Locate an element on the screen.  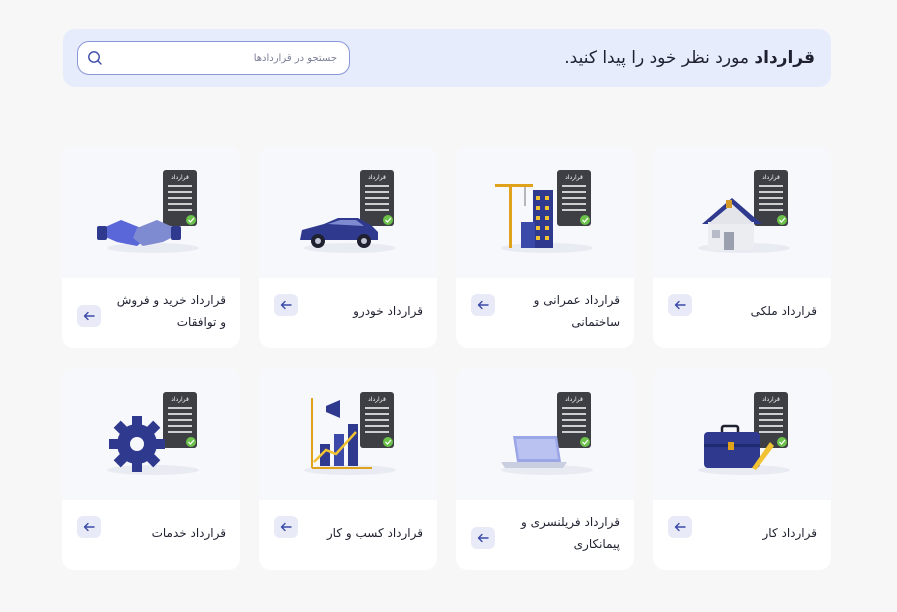
contract-card-label: قرارداد خرید و فروش و توافقات is located at coordinates (171, 311).